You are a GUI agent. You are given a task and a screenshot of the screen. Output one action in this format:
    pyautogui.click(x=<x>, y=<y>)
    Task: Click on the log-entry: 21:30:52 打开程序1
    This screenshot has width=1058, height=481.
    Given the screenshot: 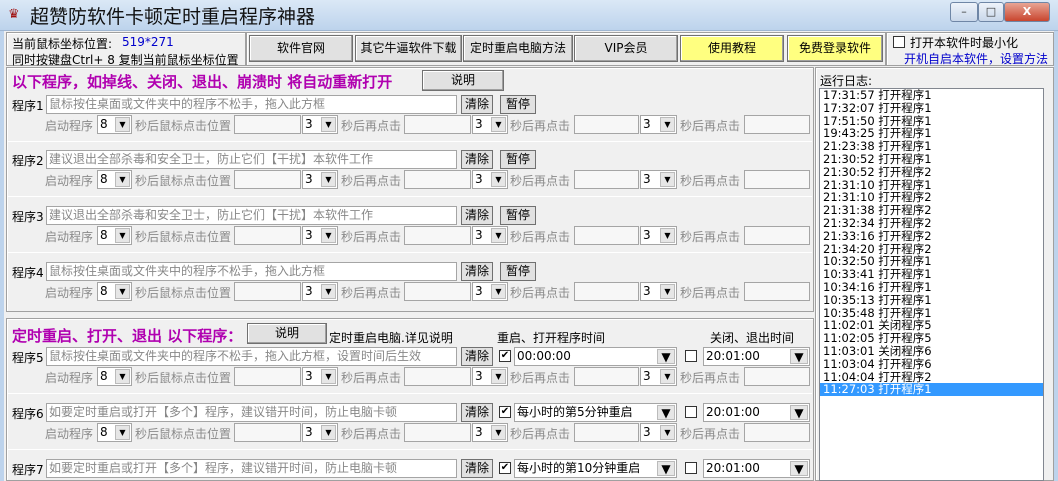 What is the action you would take?
    pyautogui.click(x=931, y=159)
    